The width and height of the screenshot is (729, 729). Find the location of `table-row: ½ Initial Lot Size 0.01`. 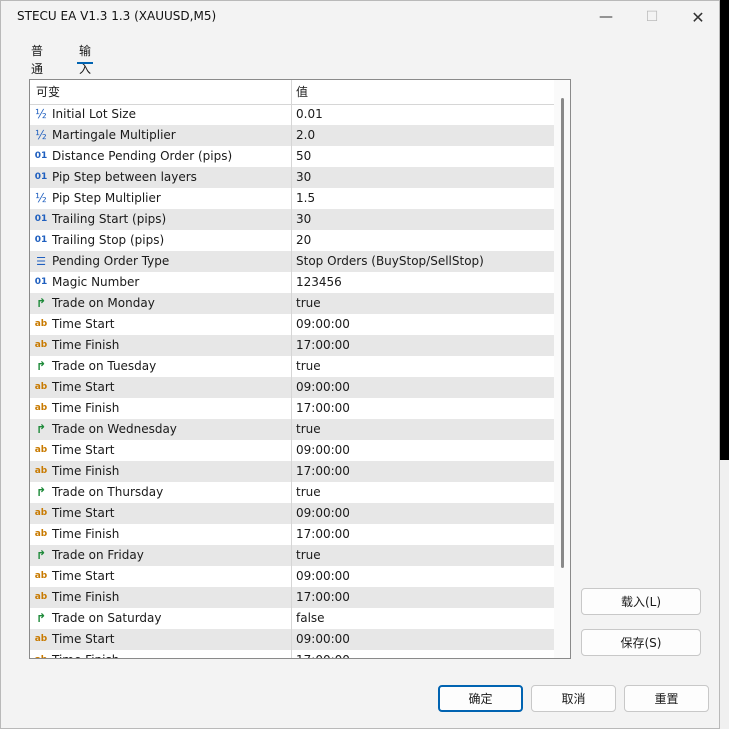

table-row: ½ Initial Lot Size 0.01 is located at coordinates (292, 114).